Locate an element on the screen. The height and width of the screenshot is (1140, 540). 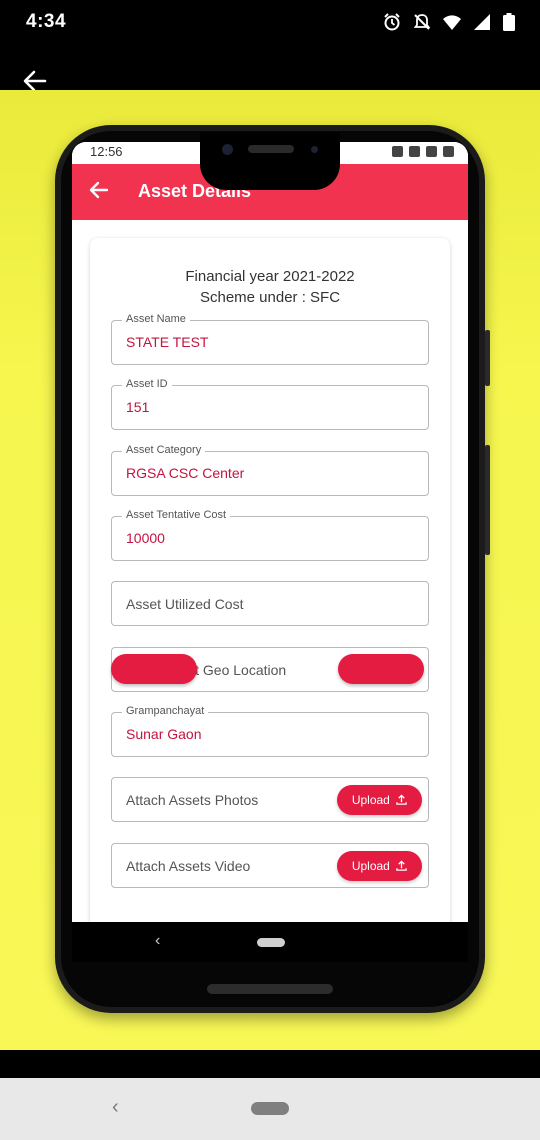
asset-geo-location-field: Asset Geo Location is located at coordinates (270, 669).